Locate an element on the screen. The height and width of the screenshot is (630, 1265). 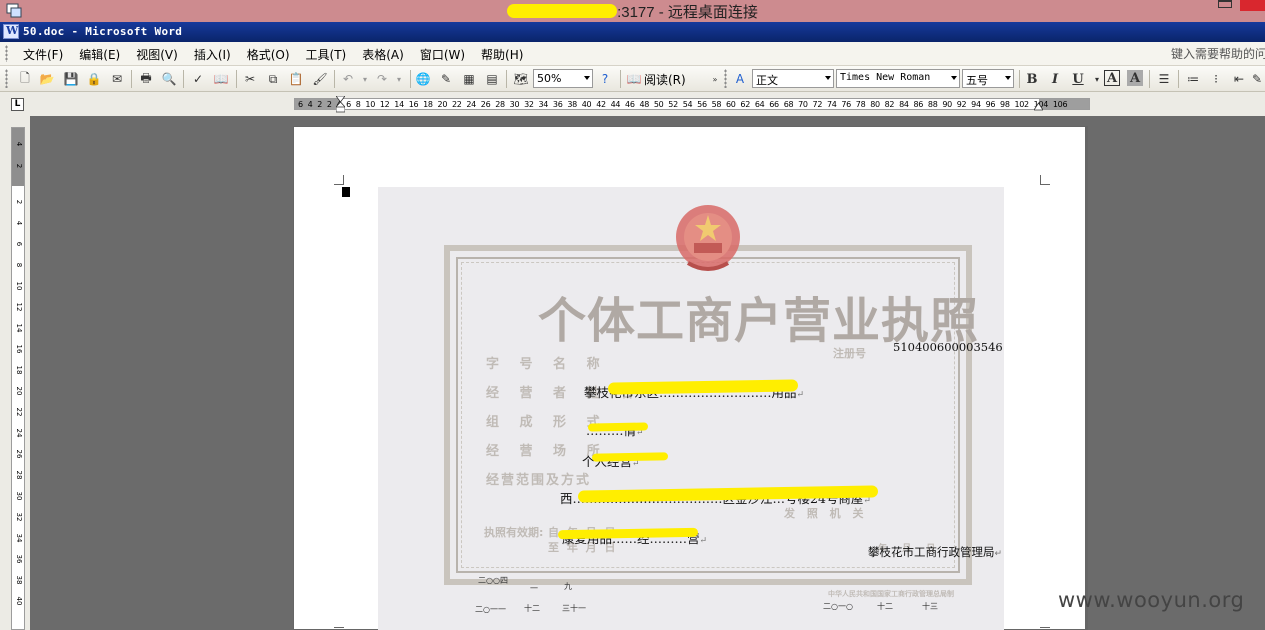
toolbar2-grip is located at coordinates (725, 78).